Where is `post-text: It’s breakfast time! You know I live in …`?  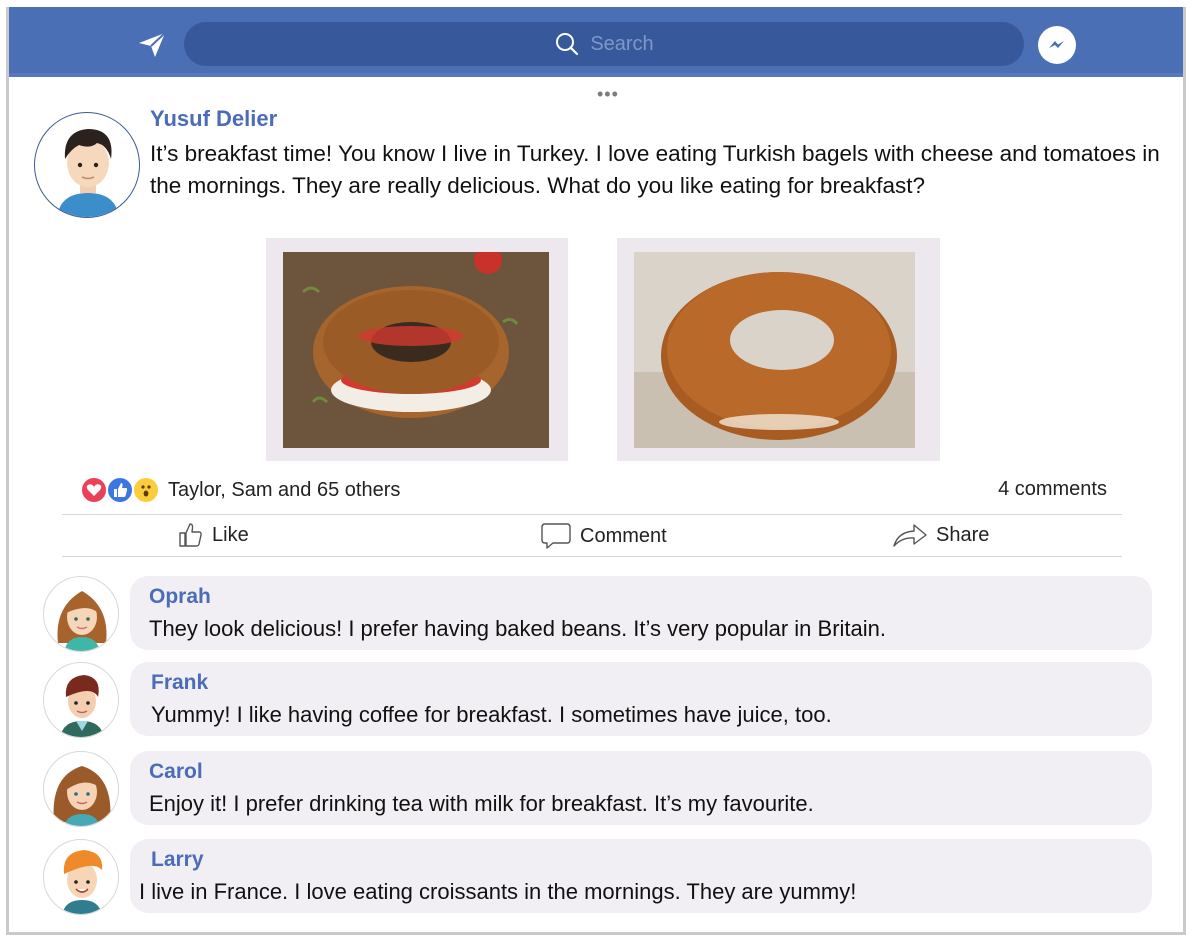
post-text: It’s breakfast time! You know I live in … is located at coordinates (655, 169).